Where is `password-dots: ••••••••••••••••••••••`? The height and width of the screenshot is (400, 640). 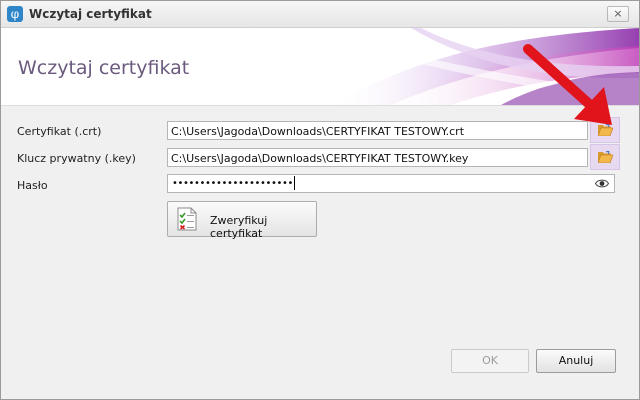
password-dots: •••••••••••••••••••••• is located at coordinates (232, 183).